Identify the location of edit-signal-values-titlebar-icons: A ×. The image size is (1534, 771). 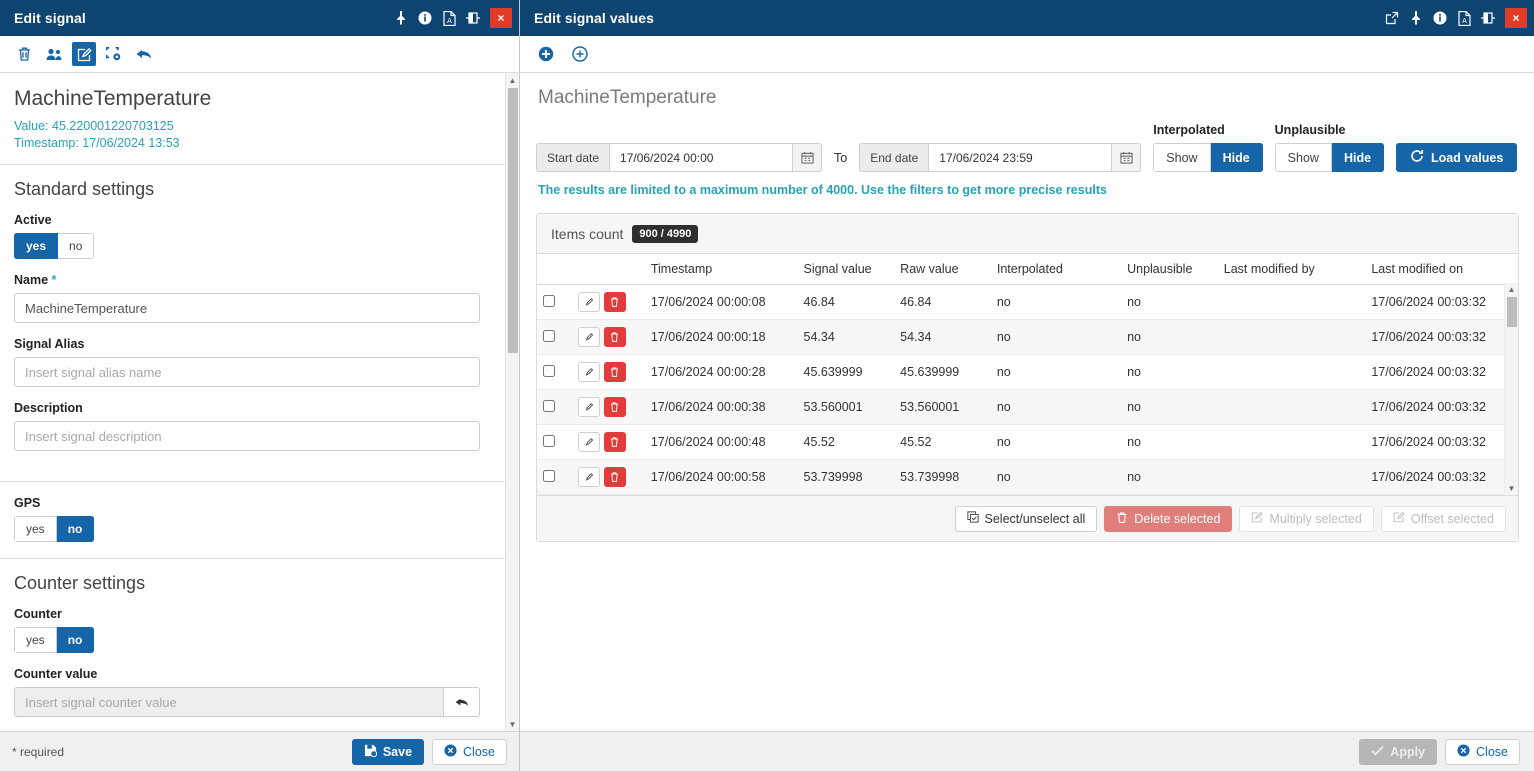
(1455, 18).